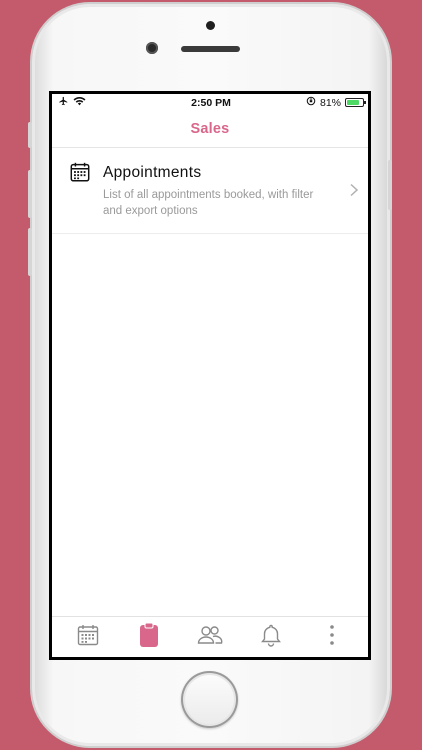  What do you see at coordinates (330, 102) in the screenshot?
I see `battery-percent: 81%` at bounding box center [330, 102].